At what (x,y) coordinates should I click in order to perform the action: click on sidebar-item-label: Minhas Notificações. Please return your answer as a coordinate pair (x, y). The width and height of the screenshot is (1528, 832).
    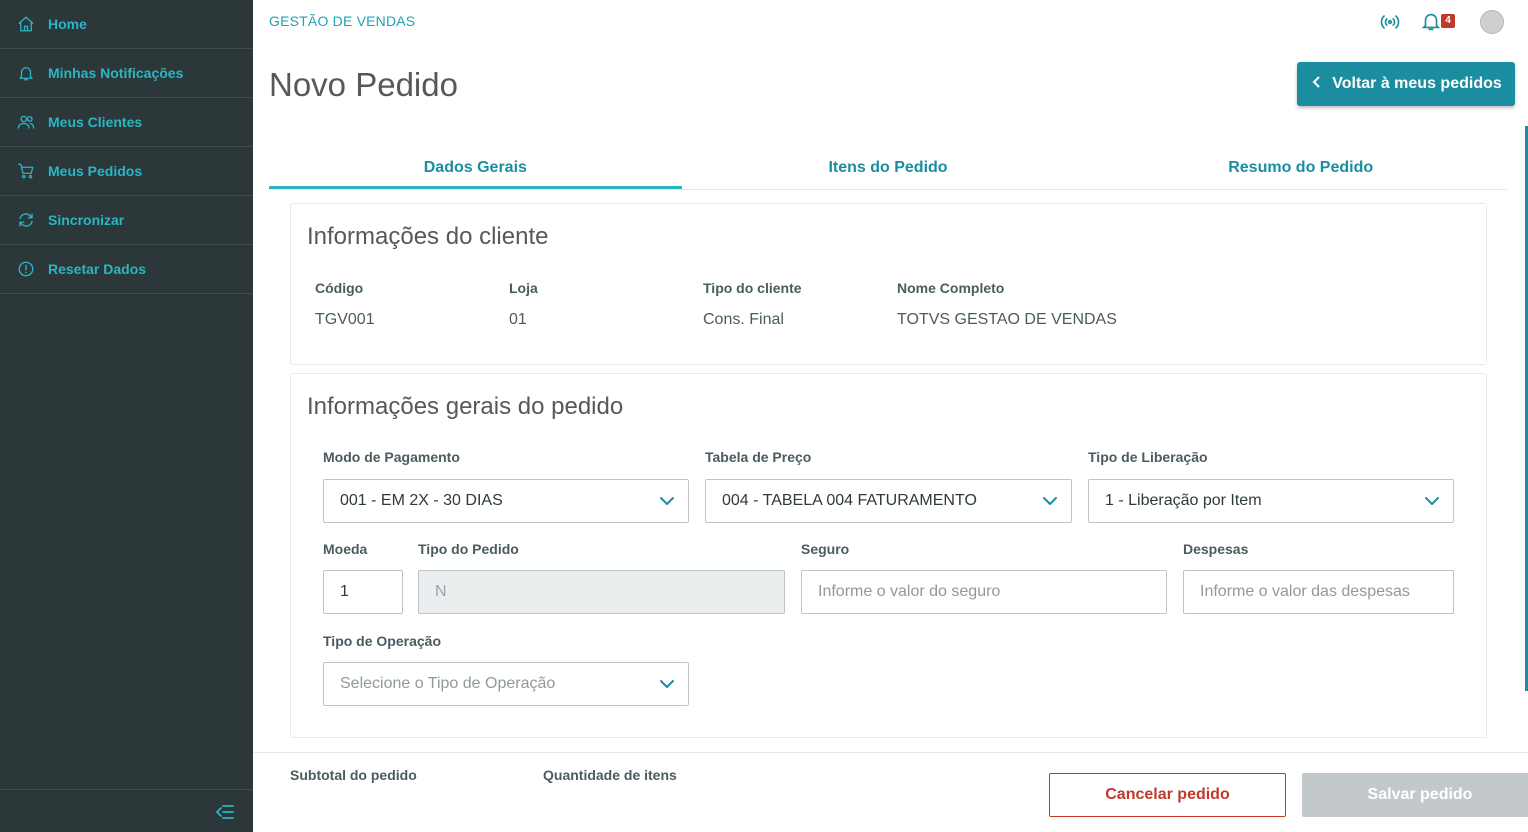
    Looking at the image, I should click on (116, 73).